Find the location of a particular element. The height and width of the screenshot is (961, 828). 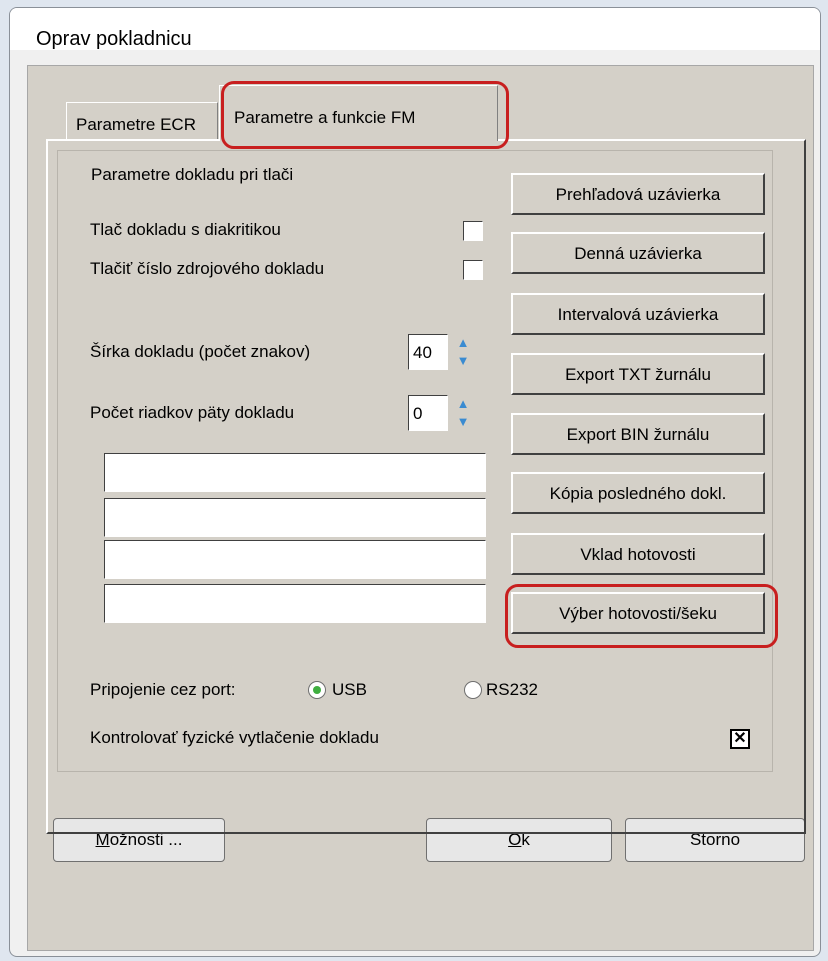

footer-line-2-input is located at coordinates (295, 517).